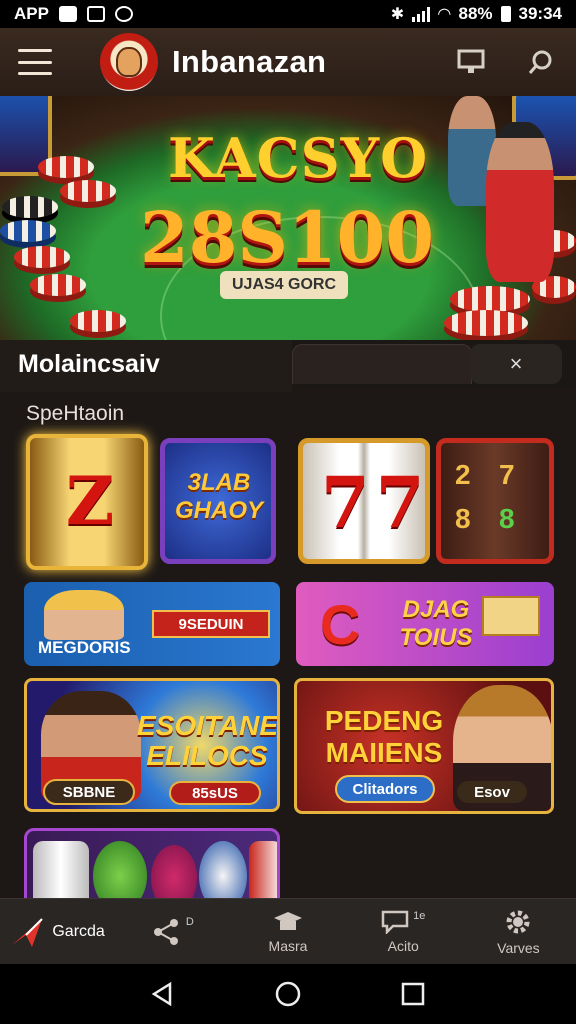  I want to click on search-icon, so click(540, 62).